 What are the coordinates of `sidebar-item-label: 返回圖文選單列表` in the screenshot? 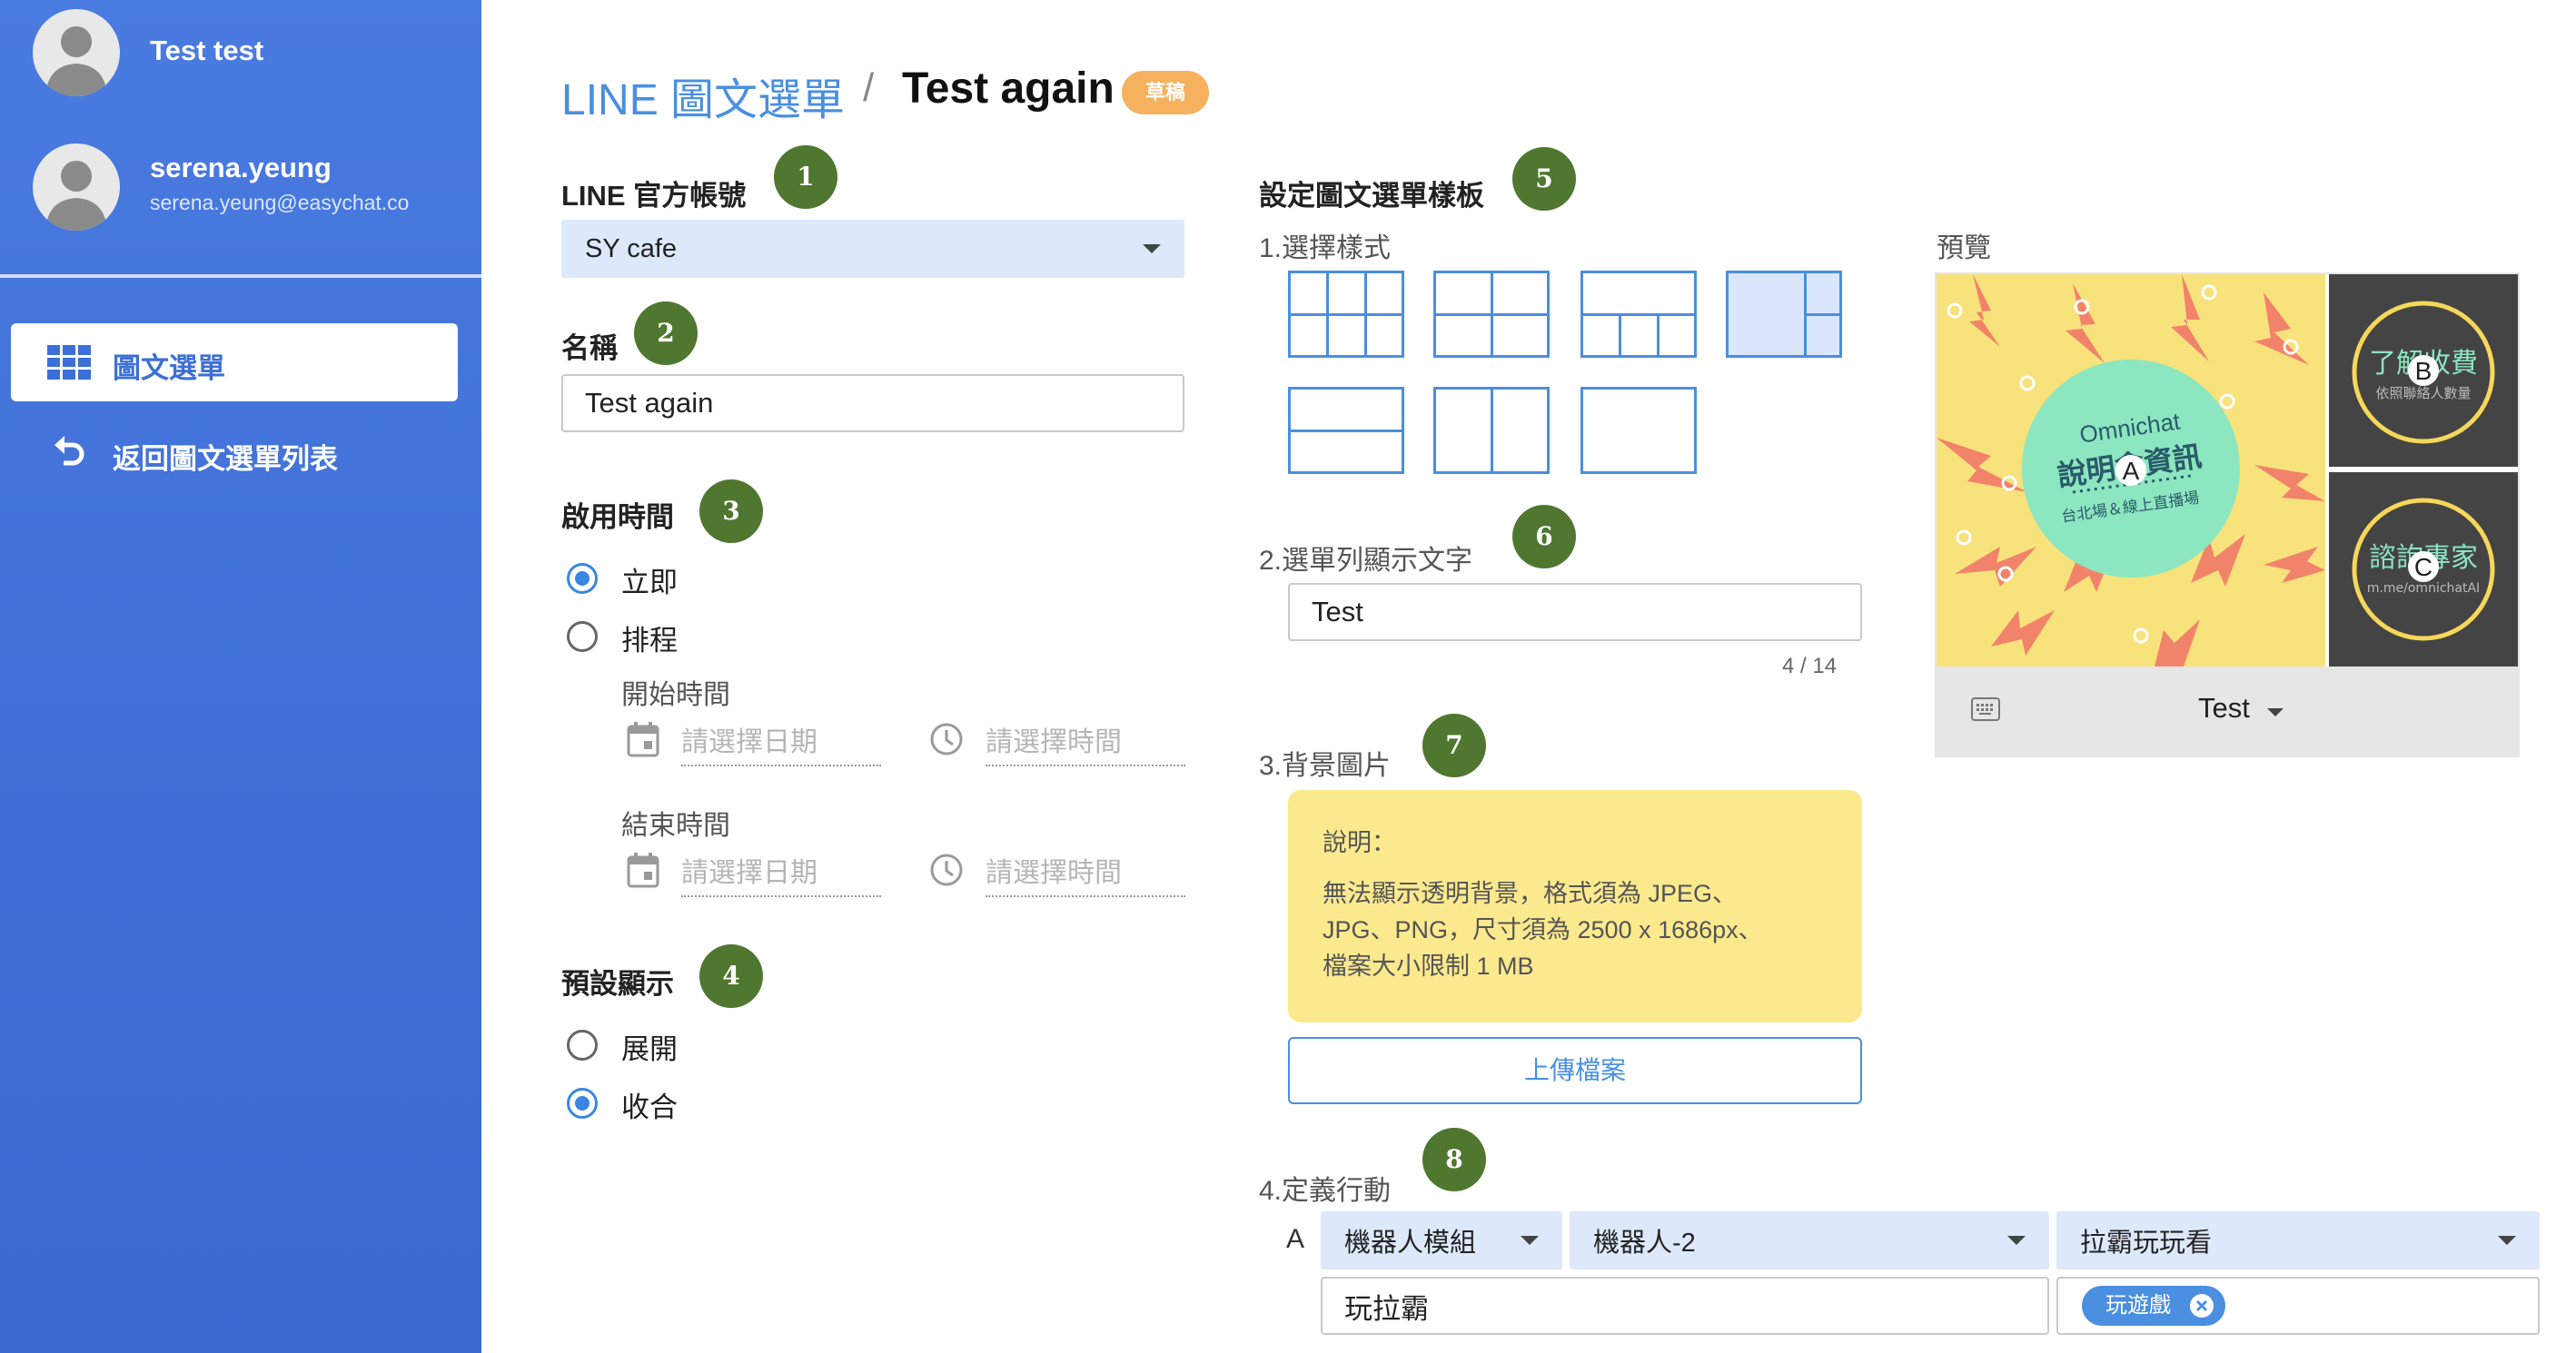 It's located at (225, 459).